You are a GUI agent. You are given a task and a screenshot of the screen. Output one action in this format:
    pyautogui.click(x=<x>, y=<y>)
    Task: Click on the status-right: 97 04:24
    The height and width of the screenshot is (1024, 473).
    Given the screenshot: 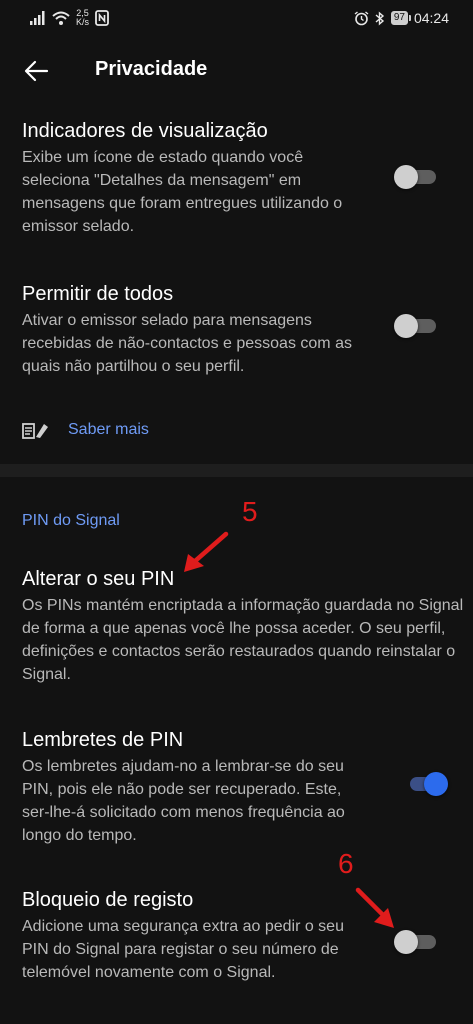 What is the action you would take?
    pyautogui.click(x=401, y=18)
    